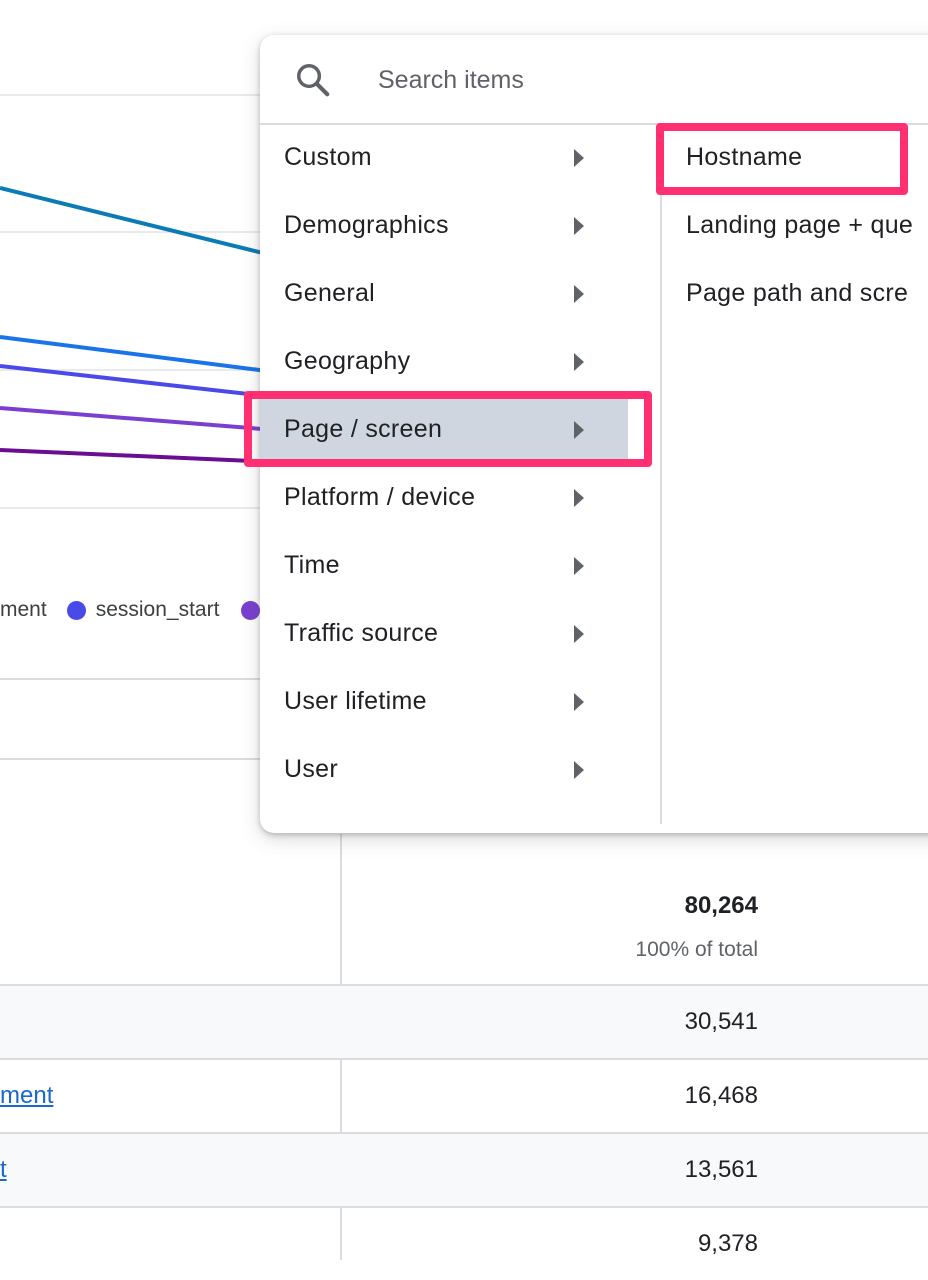  What do you see at coordinates (464, 1244) in the screenshot?
I see `table-row: 9,378` at bounding box center [464, 1244].